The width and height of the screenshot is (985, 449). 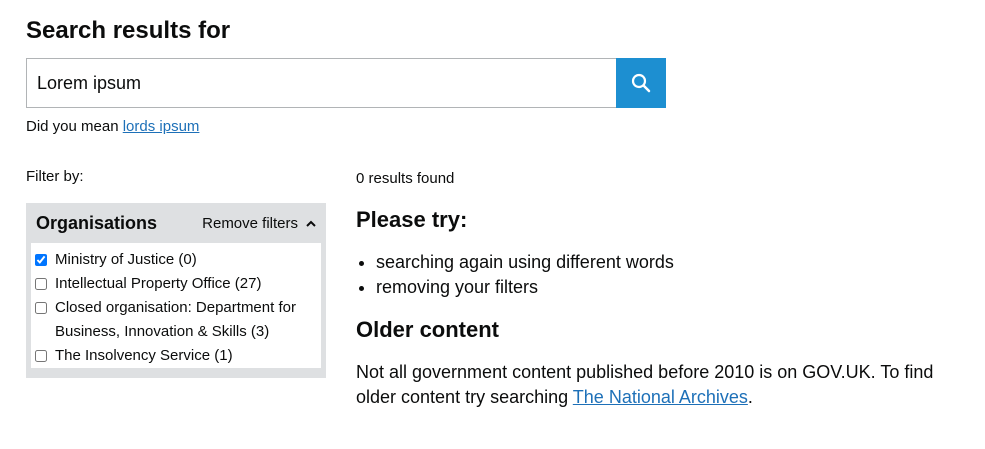 I want to click on older-text-suffix: ., so click(x=750, y=397).